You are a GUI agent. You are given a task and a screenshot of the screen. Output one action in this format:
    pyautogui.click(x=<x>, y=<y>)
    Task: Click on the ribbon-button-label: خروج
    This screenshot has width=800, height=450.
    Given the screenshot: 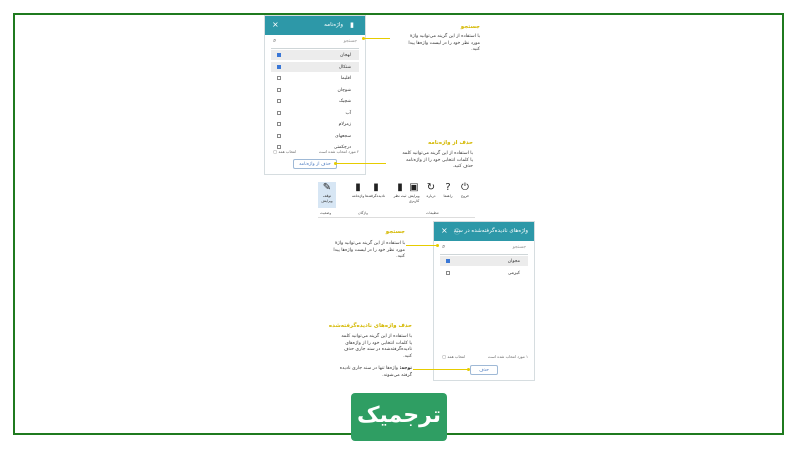 What is the action you would take?
    pyautogui.click(x=465, y=196)
    